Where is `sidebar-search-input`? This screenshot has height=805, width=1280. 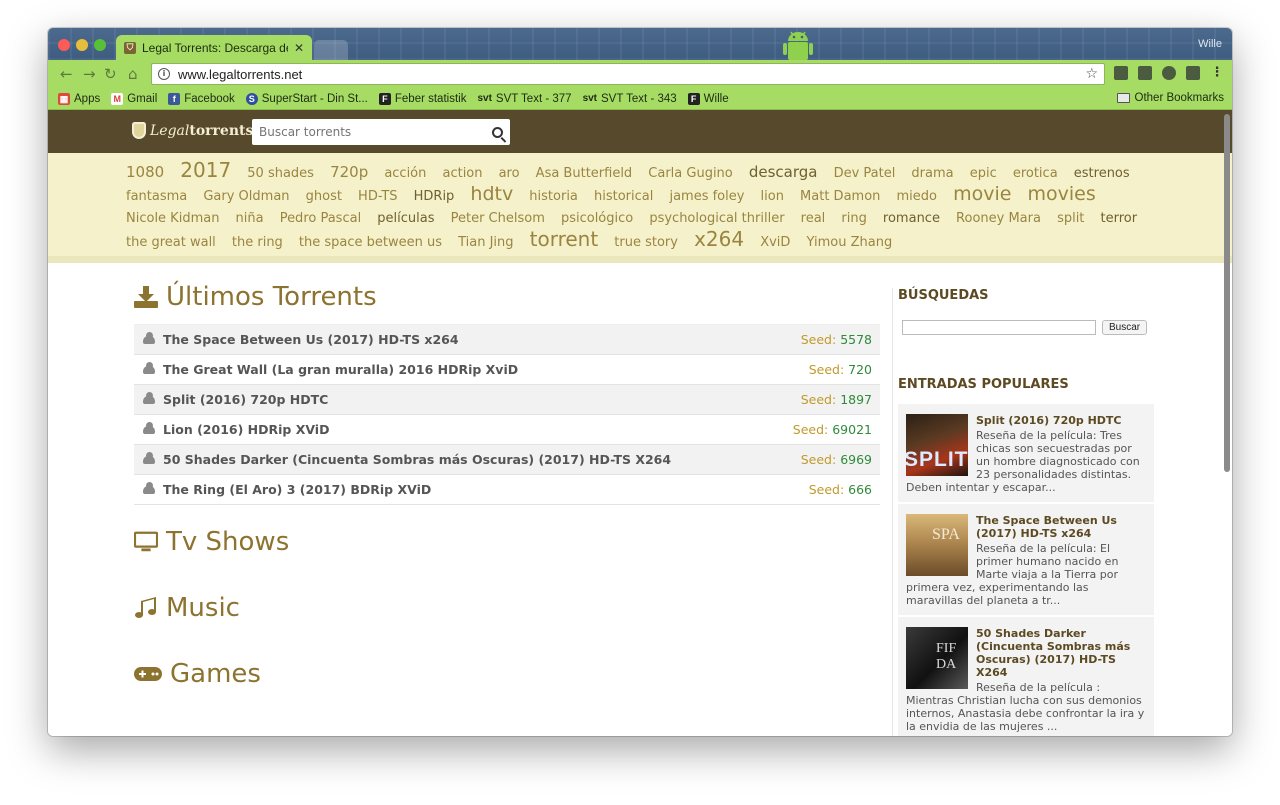
sidebar-search-input is located at coordinates (999, 327).